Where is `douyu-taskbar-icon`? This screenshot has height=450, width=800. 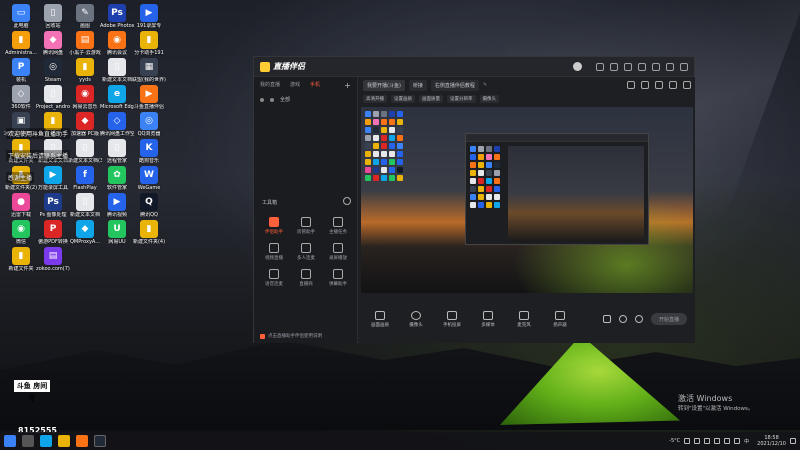
douyu-taskbar-icon is located at coordinates (82, 441).